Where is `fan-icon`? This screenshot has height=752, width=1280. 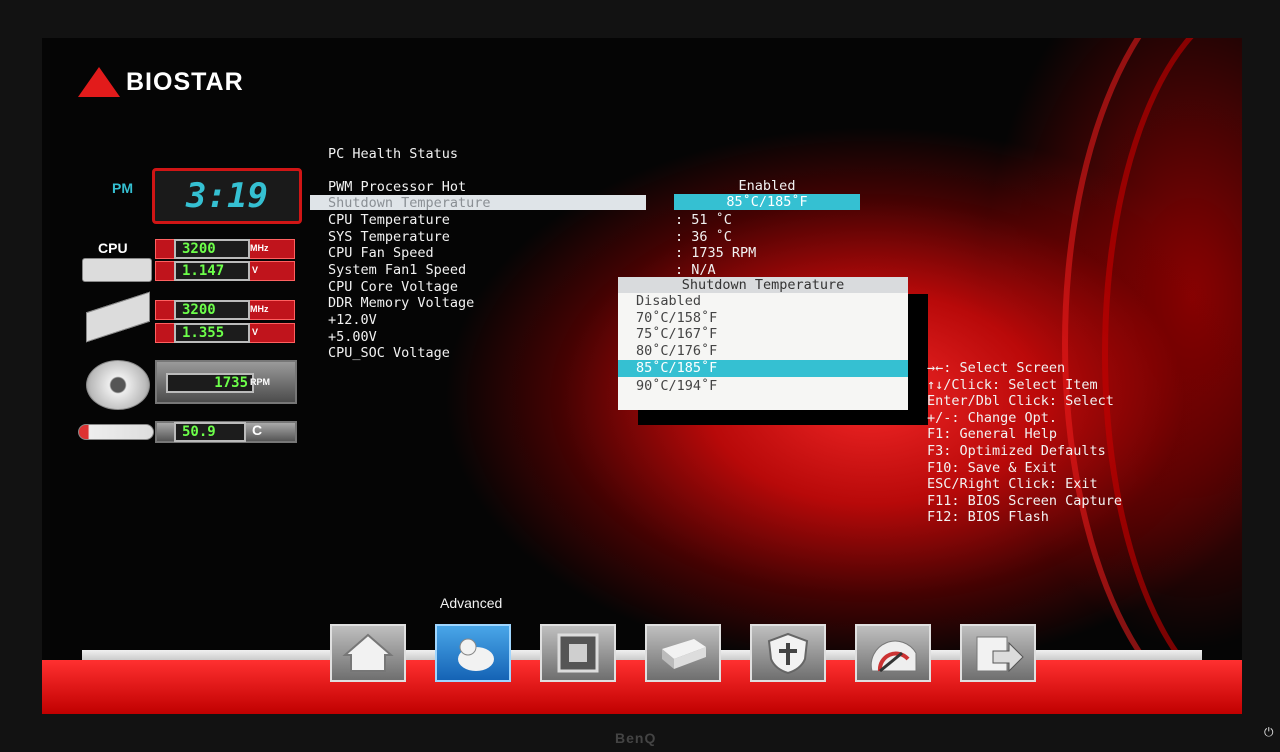
fan-icon is located at coordinates (118, 385).